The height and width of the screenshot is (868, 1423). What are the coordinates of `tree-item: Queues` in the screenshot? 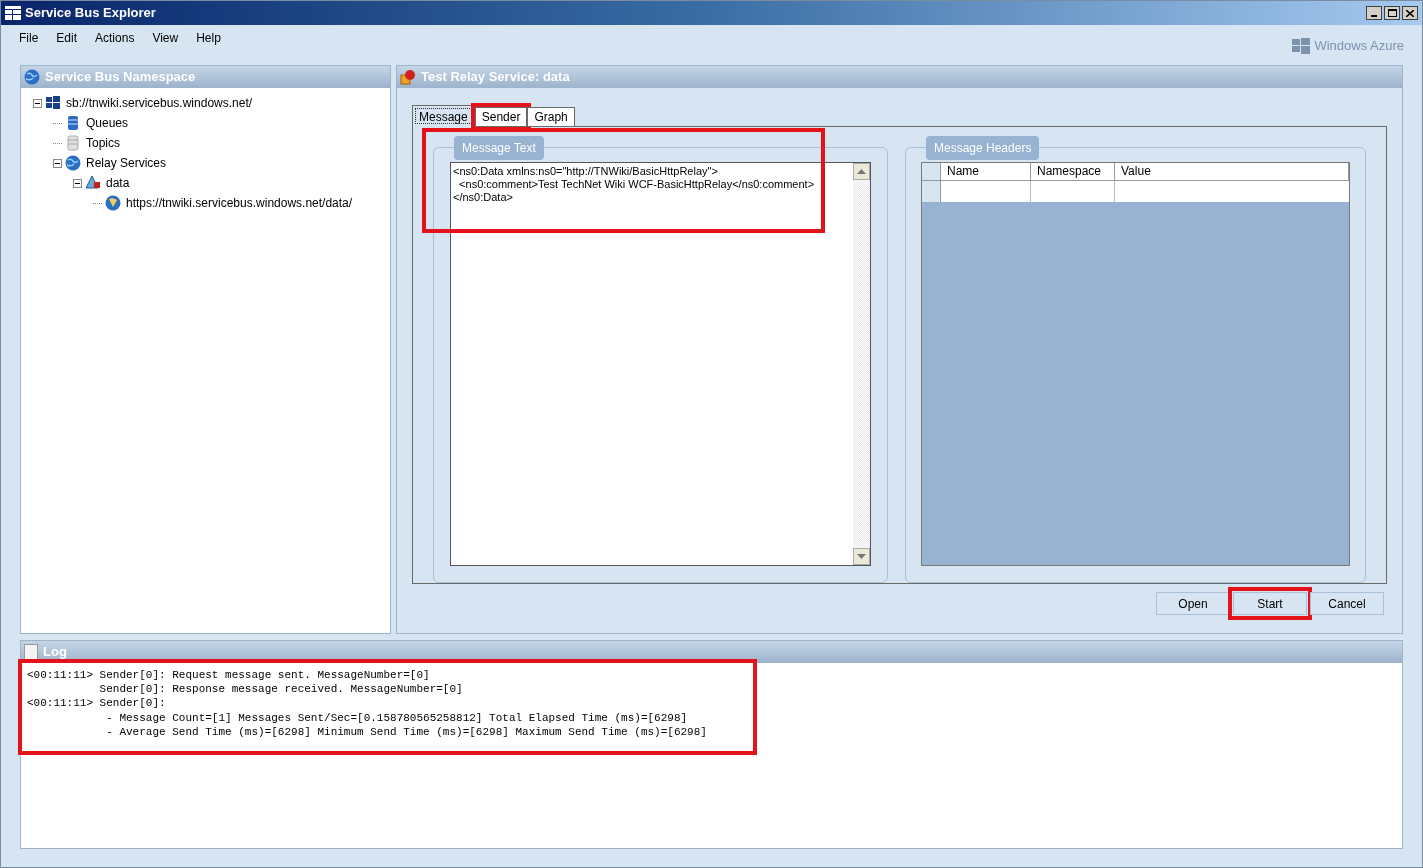 It's located at (107, 123).